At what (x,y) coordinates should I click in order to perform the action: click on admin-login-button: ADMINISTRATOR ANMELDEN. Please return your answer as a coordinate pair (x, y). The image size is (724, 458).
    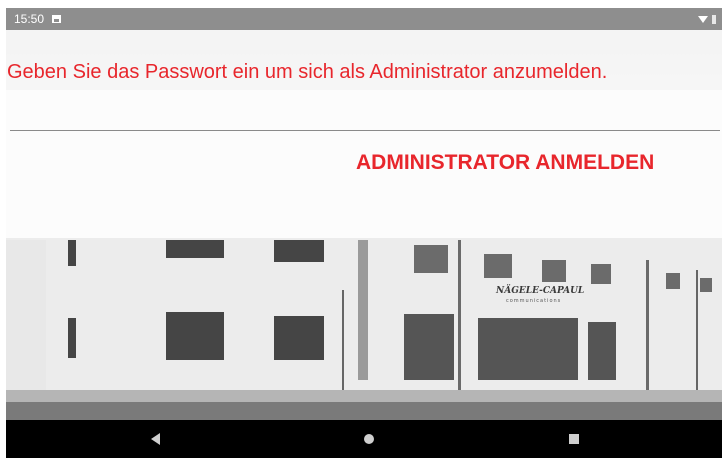
    Looking at the image, I should click on (539, 163).